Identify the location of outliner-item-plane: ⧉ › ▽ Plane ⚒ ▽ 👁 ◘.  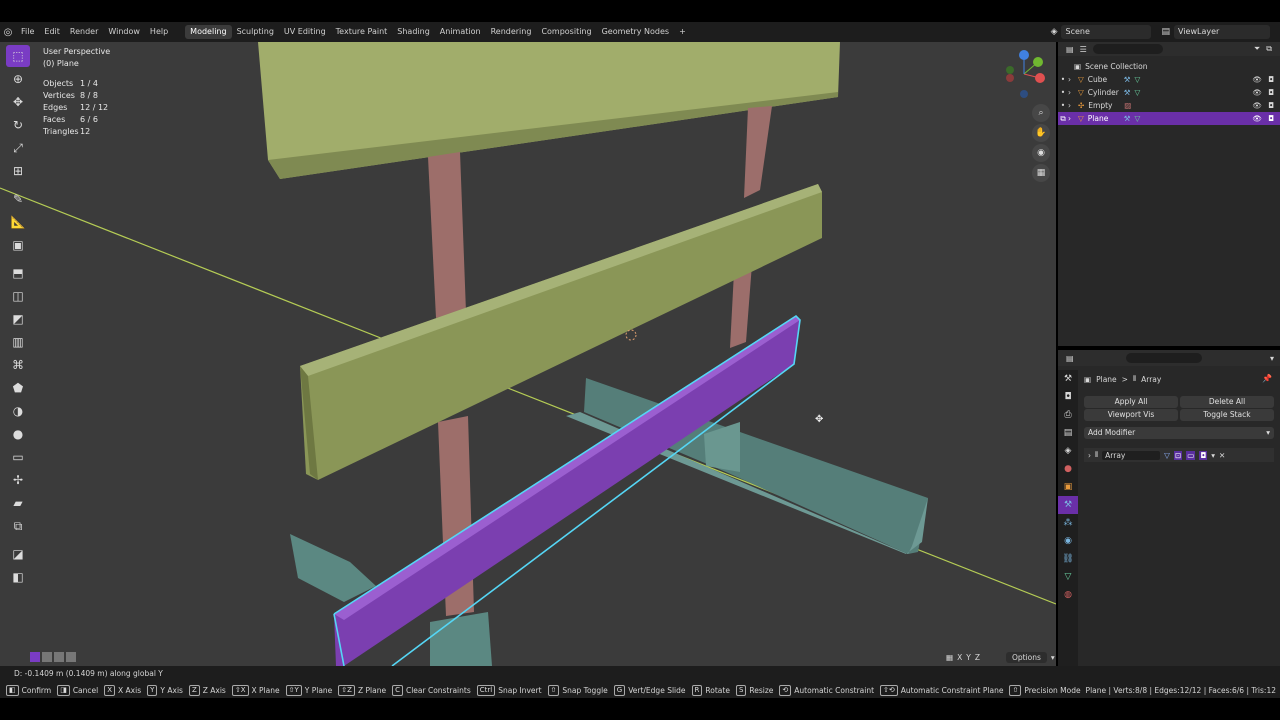
(1169, 118).